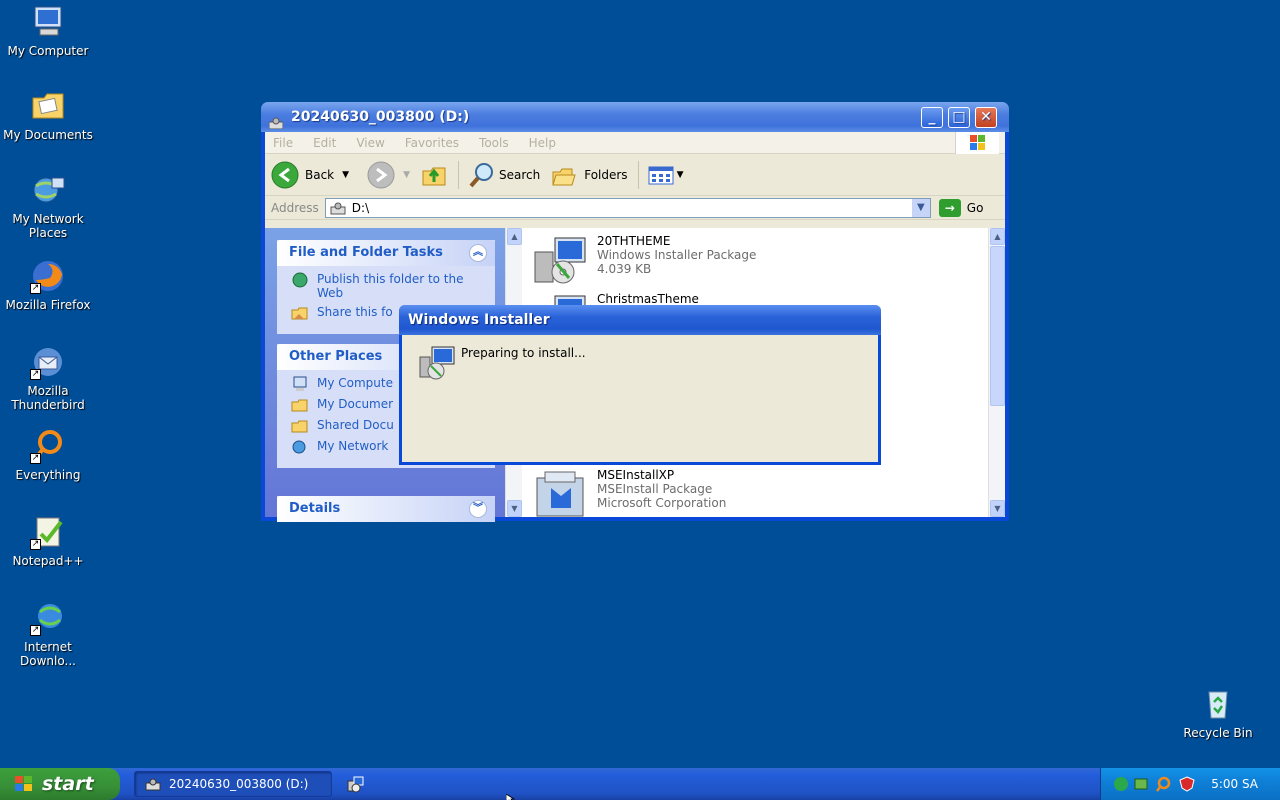  What do you see at coordinates (494, 143) in the screenshot?
I see `menu-tools: Tools` at bounding box center [494, 143].